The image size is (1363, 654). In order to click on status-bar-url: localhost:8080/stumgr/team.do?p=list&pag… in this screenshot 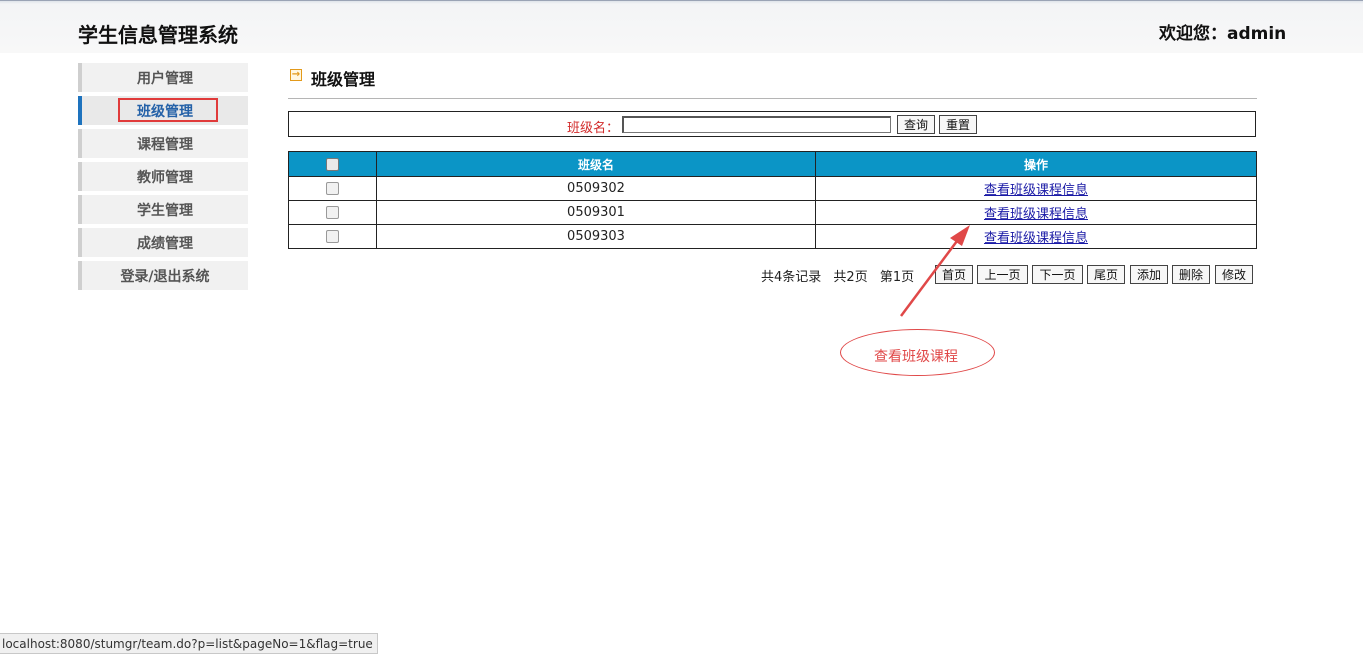, I will do `click(189, 643)`.